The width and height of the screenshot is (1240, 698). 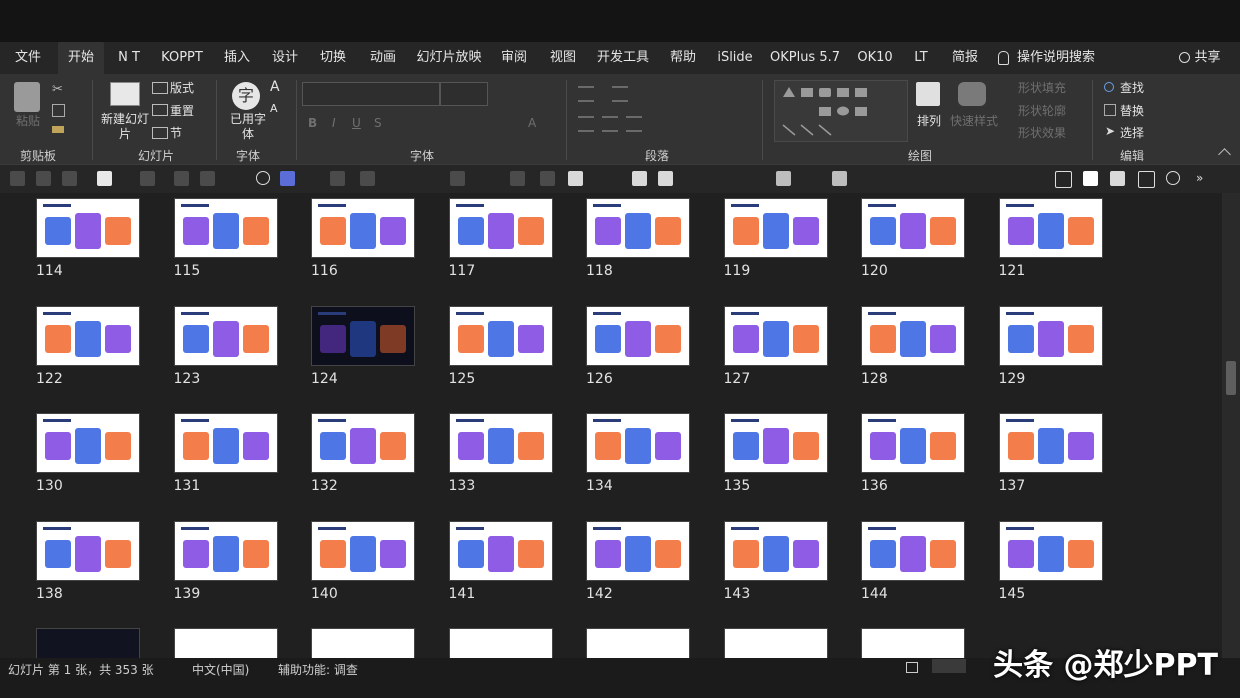 What do you see at coordinates (356, 123) in the screenshot?
I see `underline-icon: U` at bounding box center [356, 123].